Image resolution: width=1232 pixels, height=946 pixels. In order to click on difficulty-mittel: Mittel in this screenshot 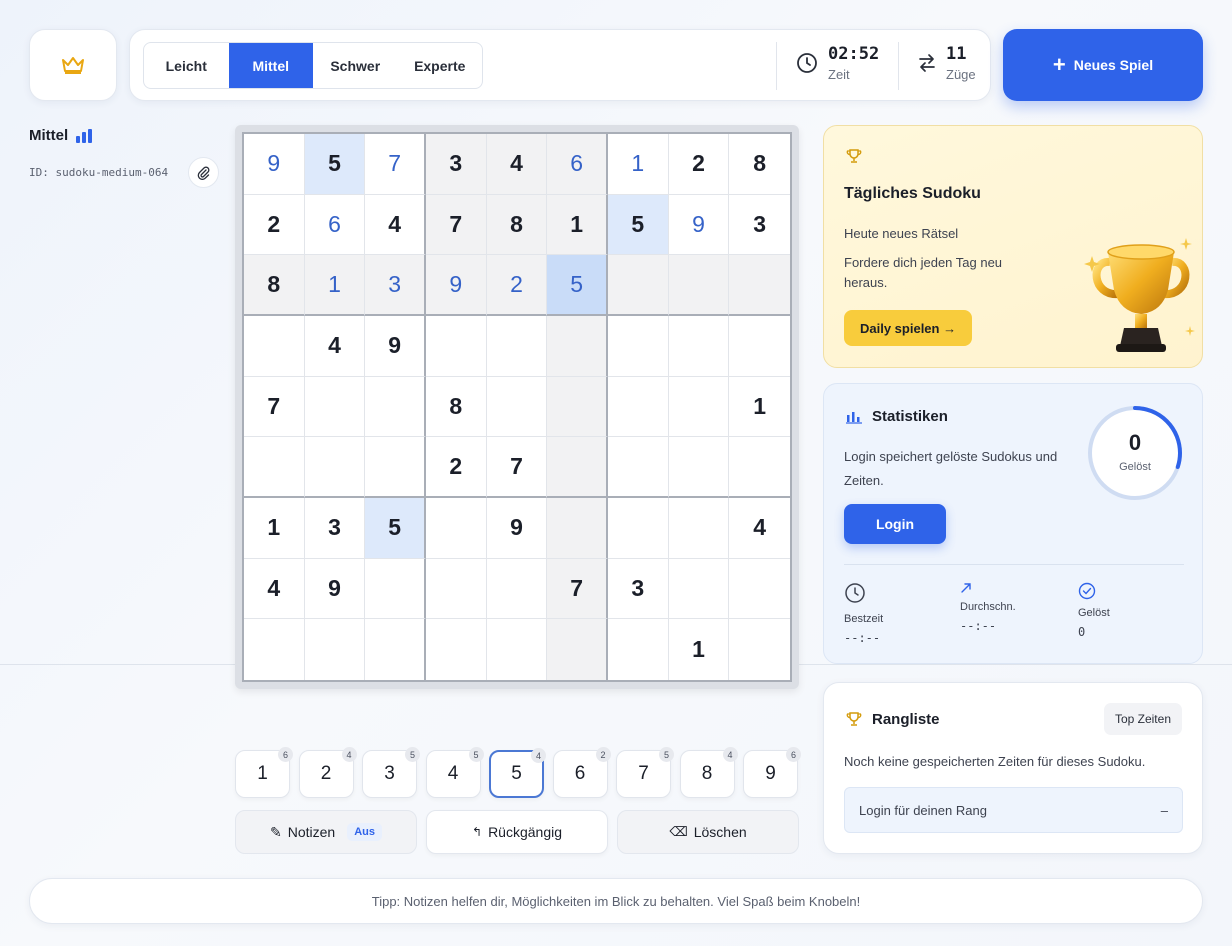, I will do `click(270, 65)`.